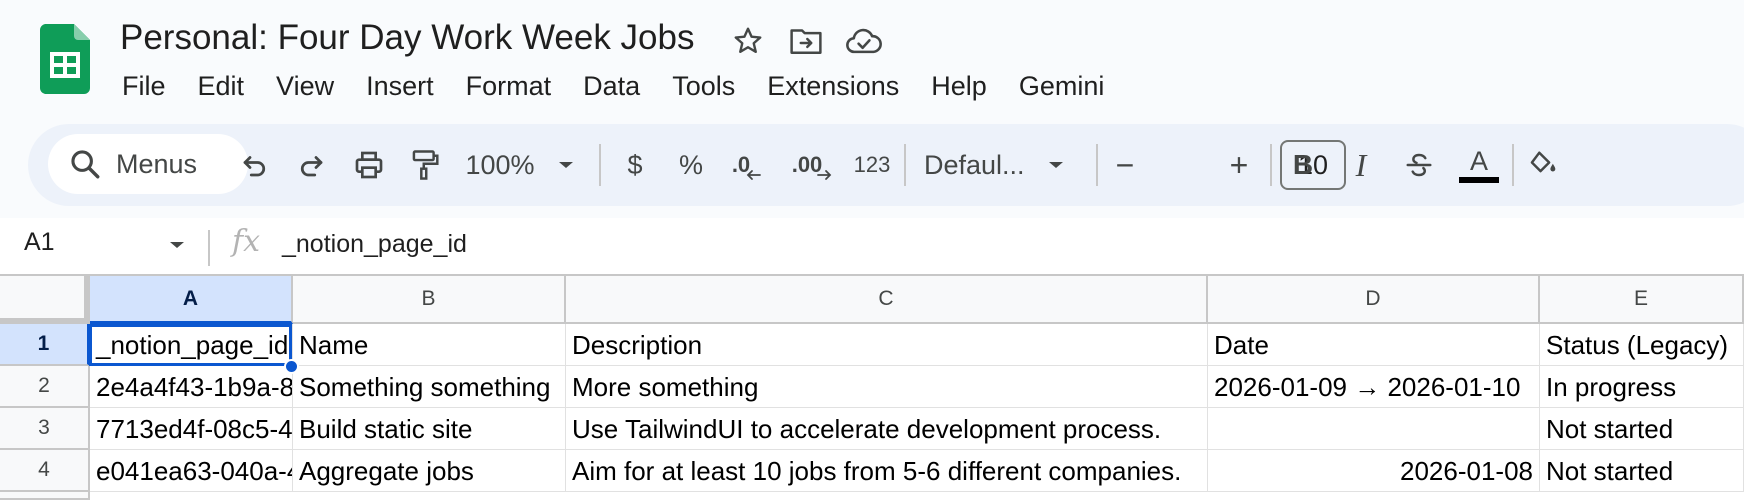 The height and width of the screenshot is (500, 1744). What do you see at coordinates (509, 86) in the screenshot?
I see `menu-format: Format` at bounding box center [509, 86].